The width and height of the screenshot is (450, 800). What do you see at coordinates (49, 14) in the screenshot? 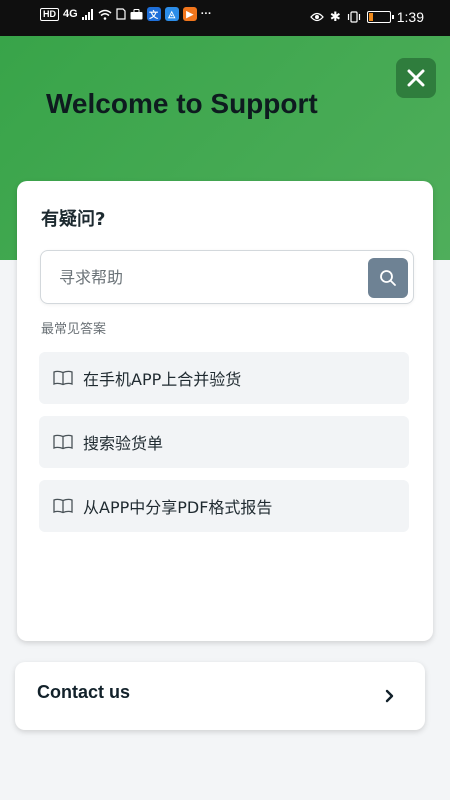
I see `hd-badge: HD` at bounding box center [49, 14].